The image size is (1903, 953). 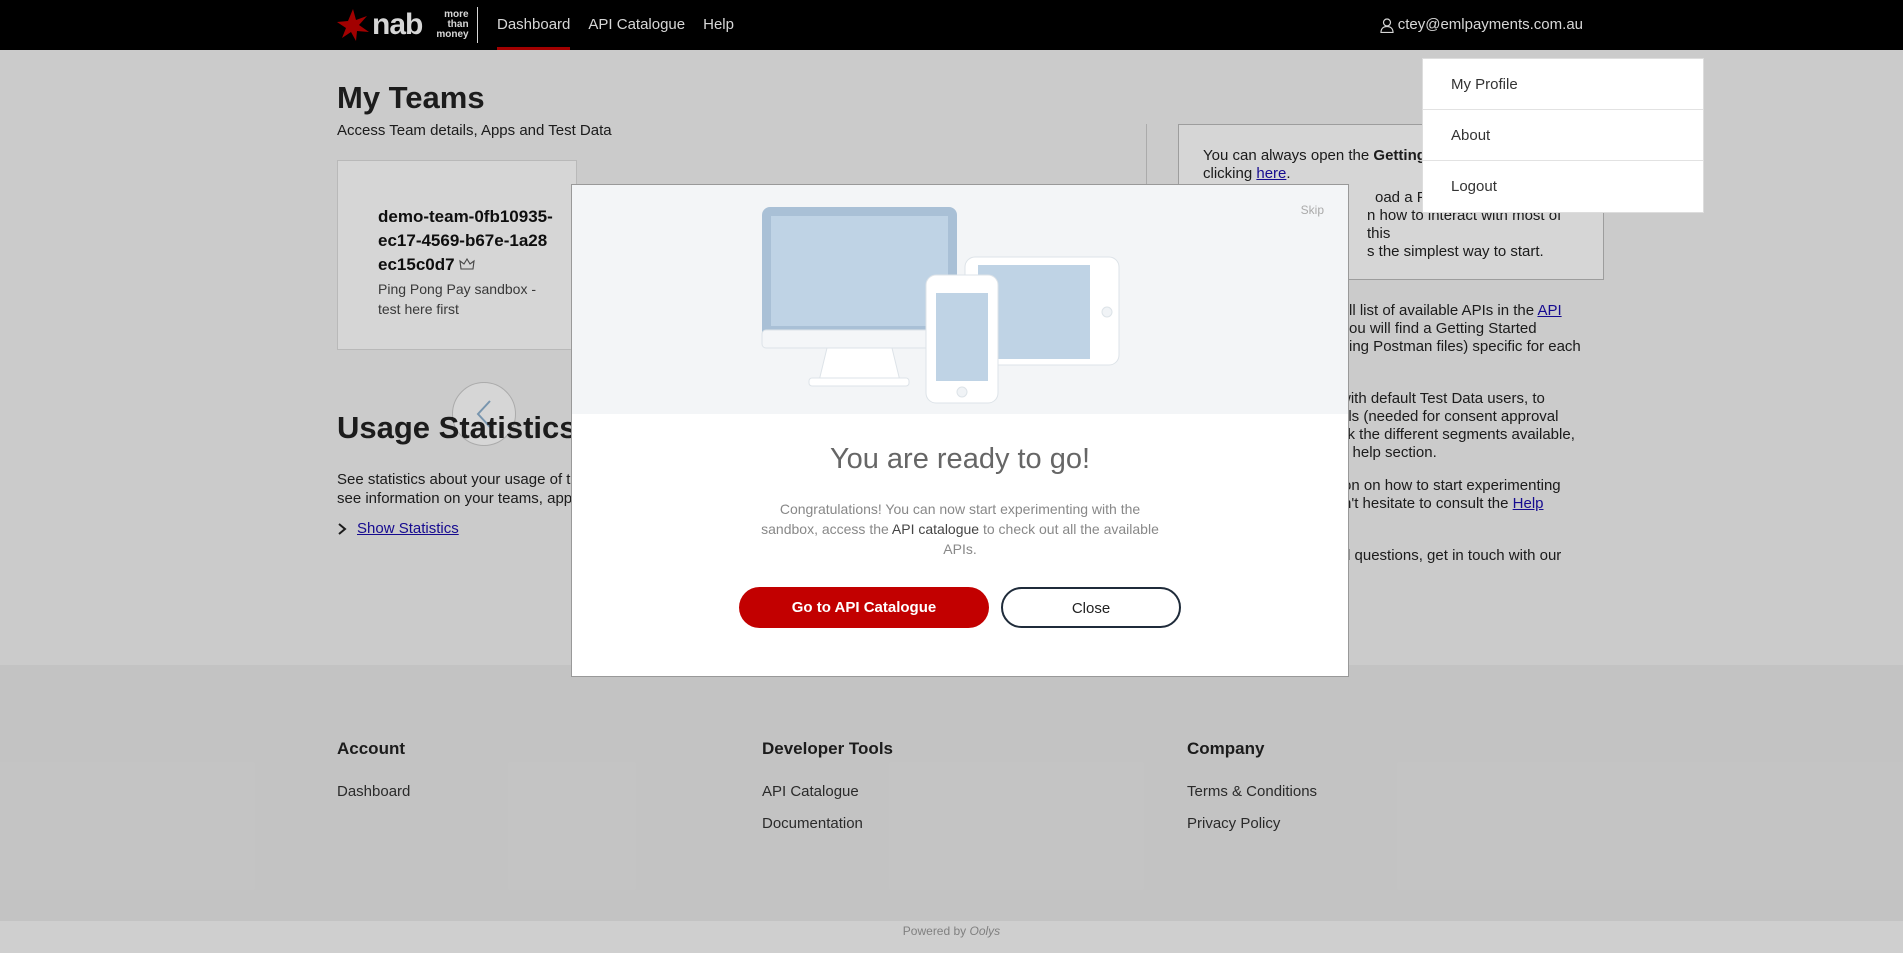 I want to click on skip-link: Skip, so click(x=1312, y=210).